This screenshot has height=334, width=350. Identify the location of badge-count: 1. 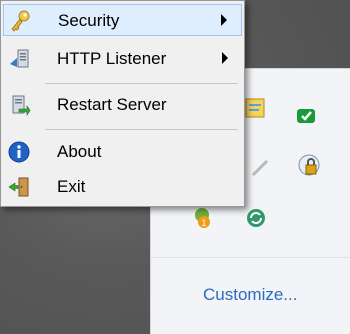
(203, 223).